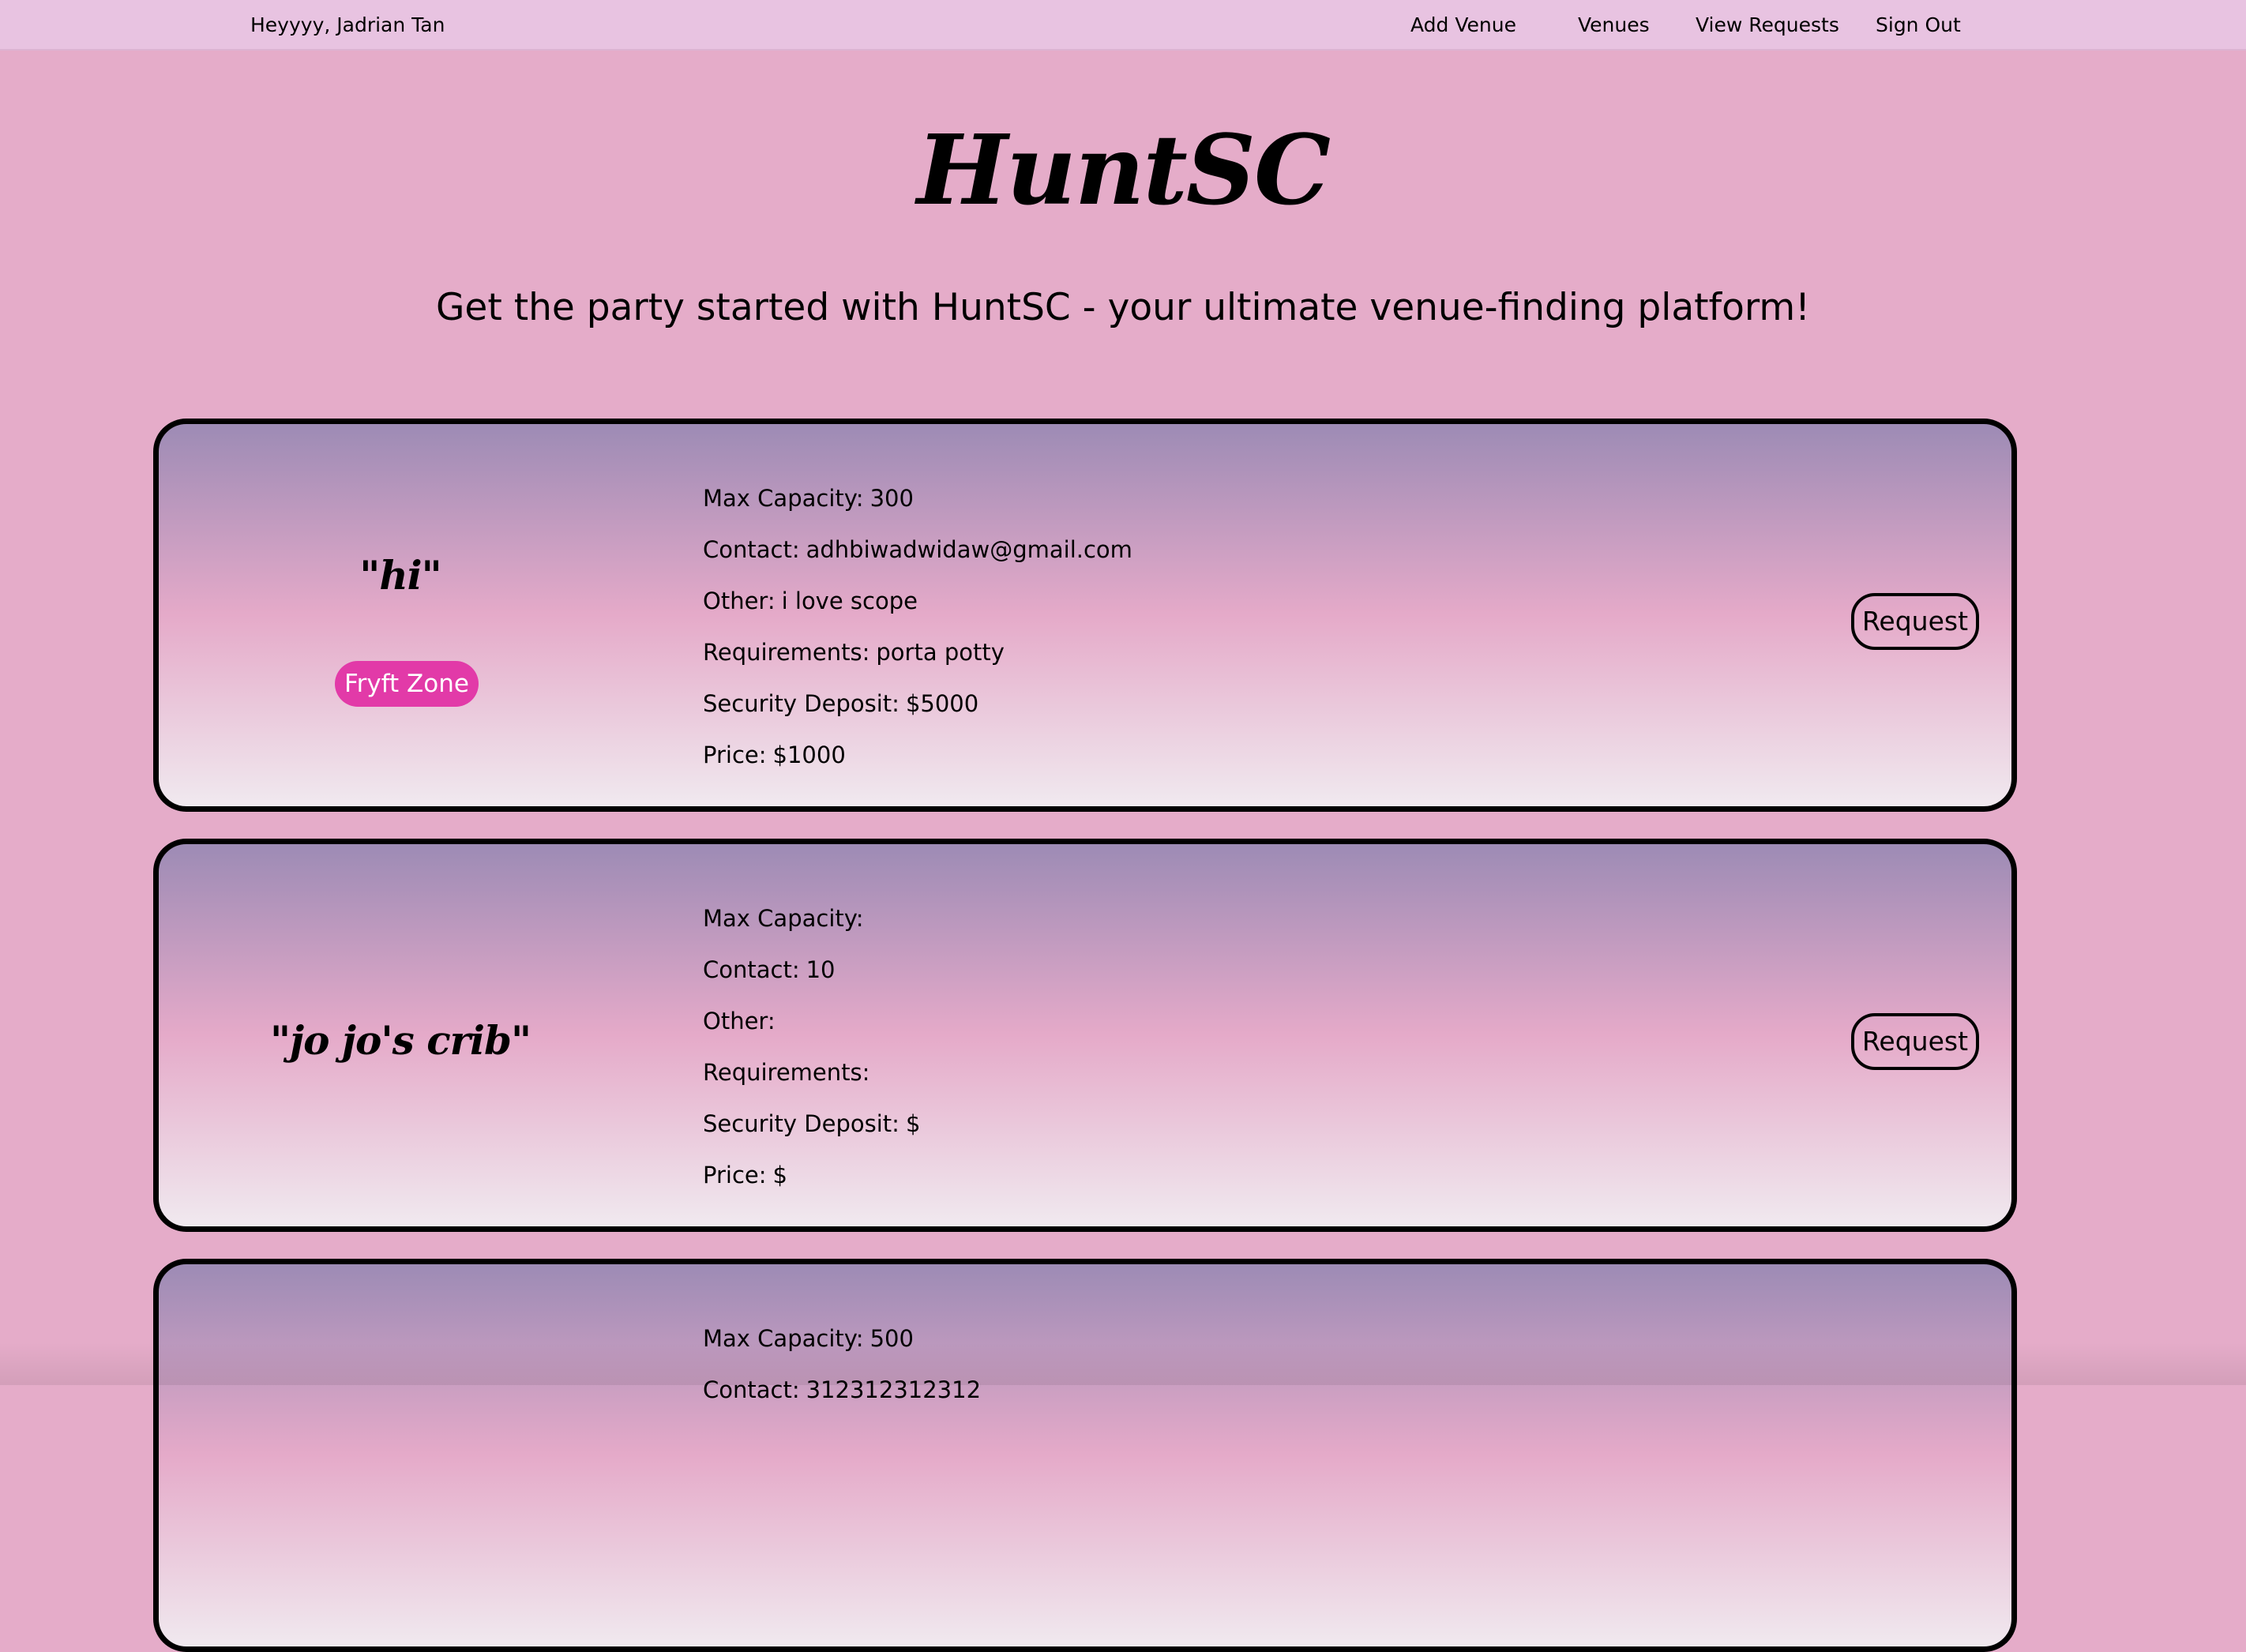  What do you see at coordinates (1614, 25) in the screenshot?
I see `nav-link-venues: Venues` at bounding box center [1614, 25].